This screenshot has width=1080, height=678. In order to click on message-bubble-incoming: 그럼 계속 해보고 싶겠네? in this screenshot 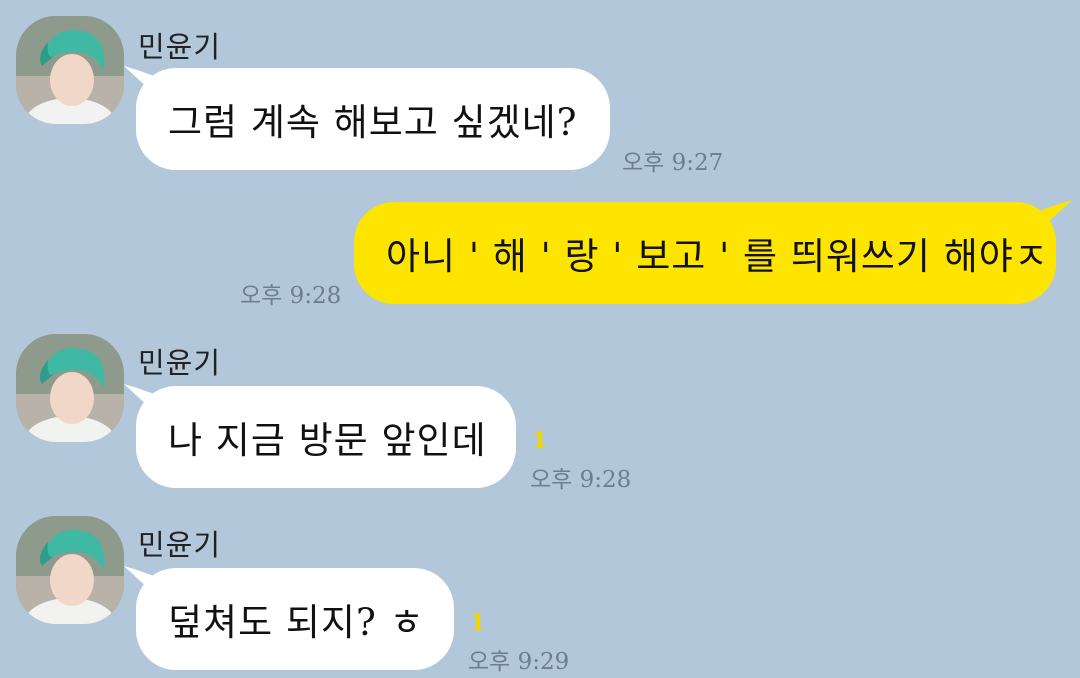, I will do `click(373, 119)`.